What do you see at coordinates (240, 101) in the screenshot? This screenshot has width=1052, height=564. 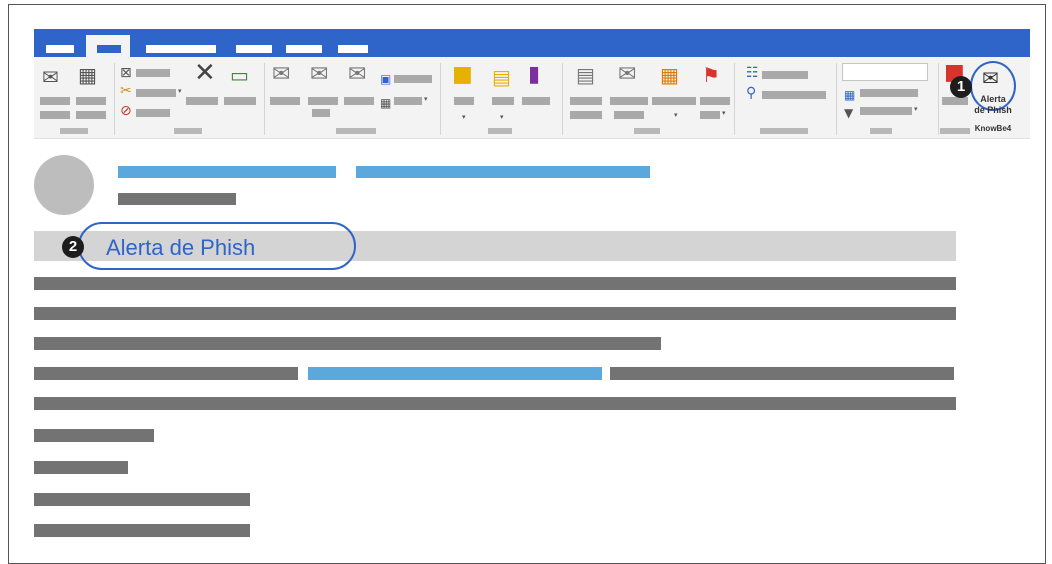 I see `archive-label` at bounding box center [240, 101].